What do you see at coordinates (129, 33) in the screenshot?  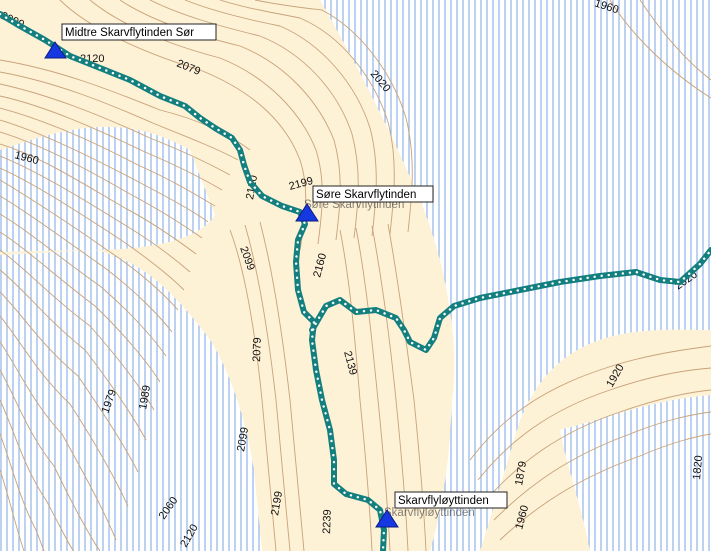 I see `peak-label: Midtre Skarvflytinden Sør` at bounding box center [129, 33].